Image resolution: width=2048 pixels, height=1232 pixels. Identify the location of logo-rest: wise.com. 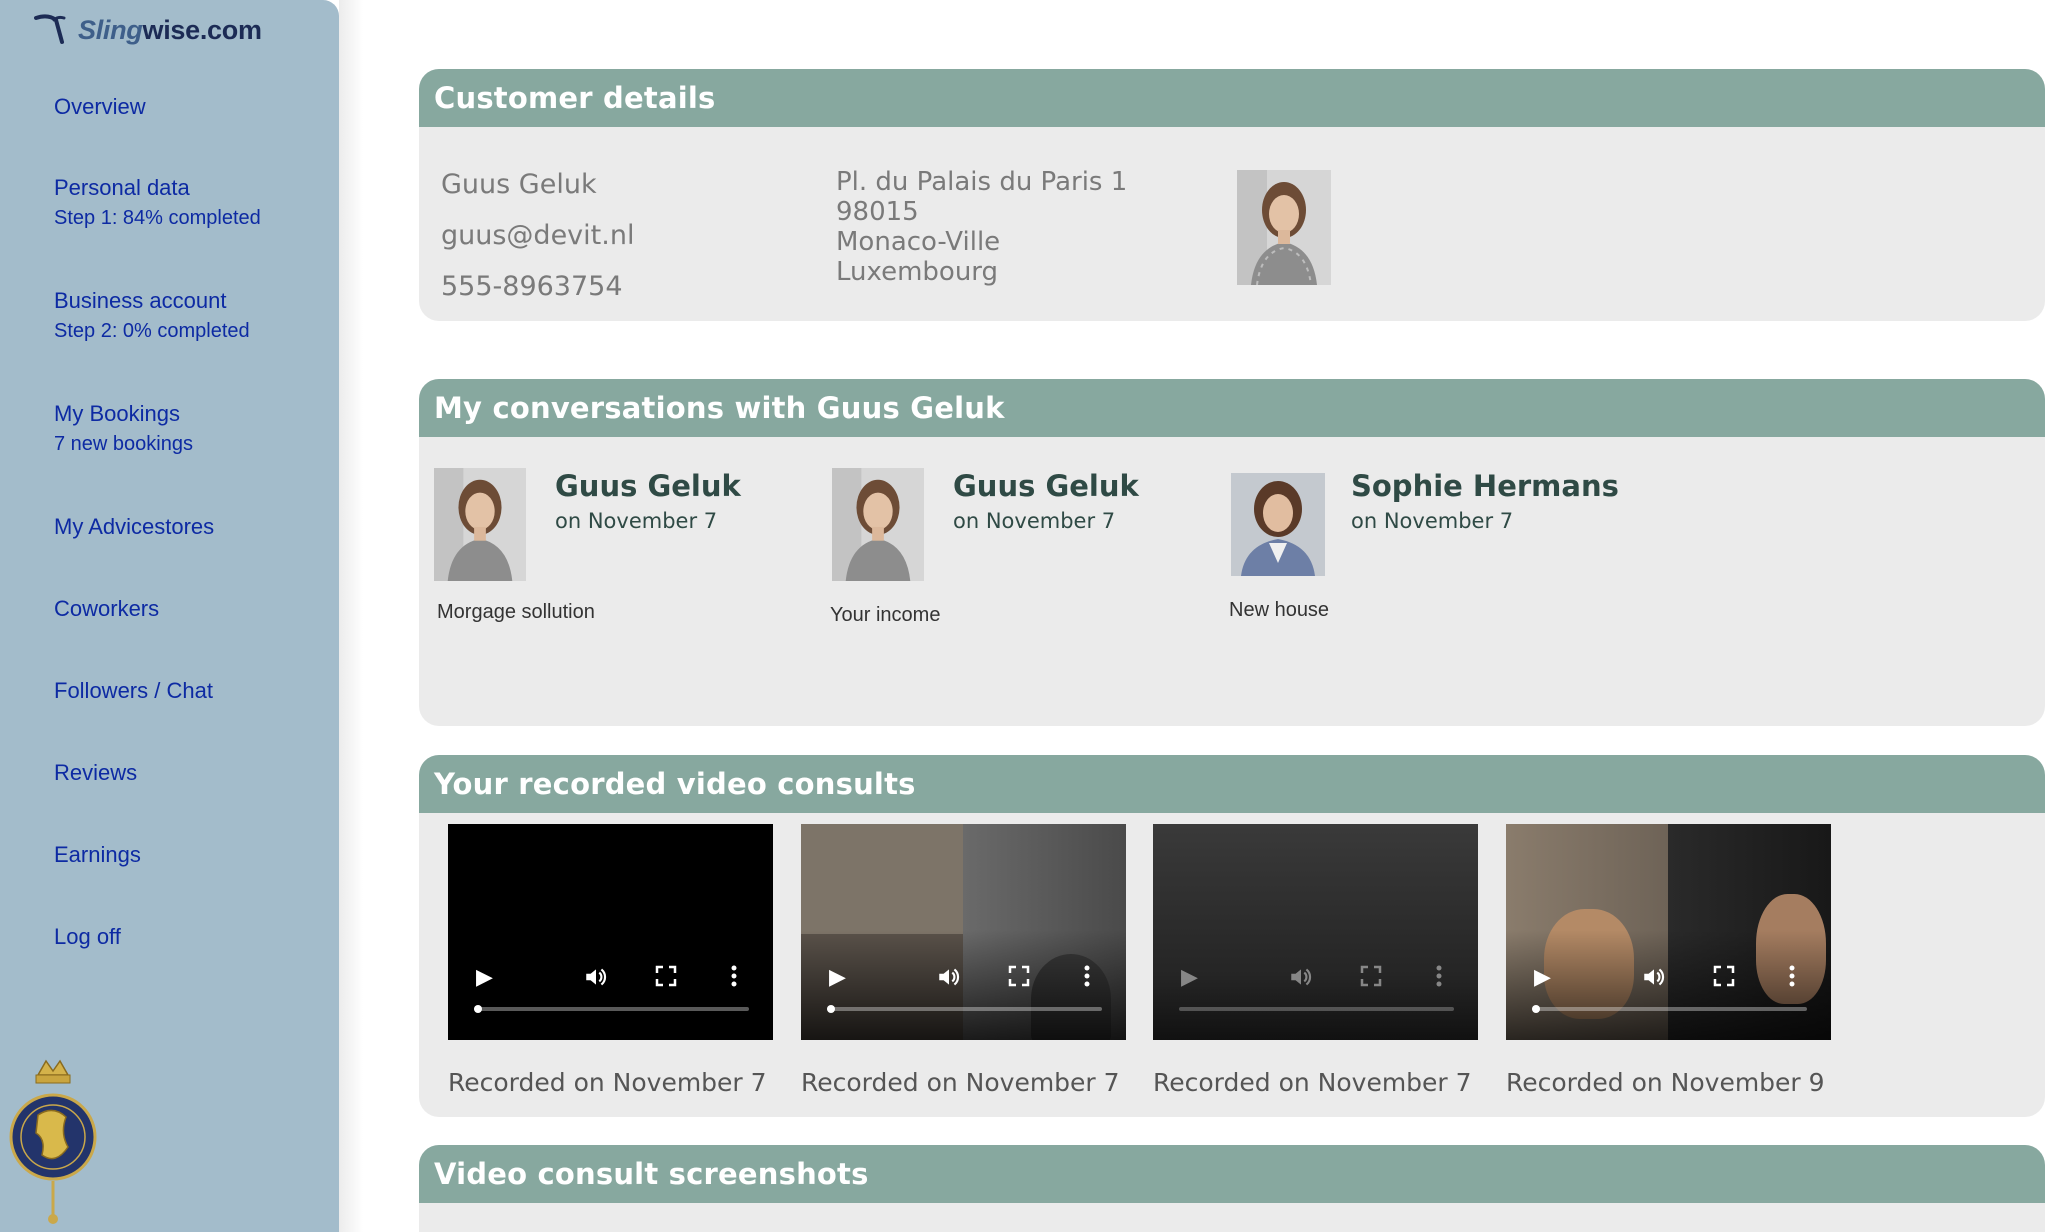
(202, 29).